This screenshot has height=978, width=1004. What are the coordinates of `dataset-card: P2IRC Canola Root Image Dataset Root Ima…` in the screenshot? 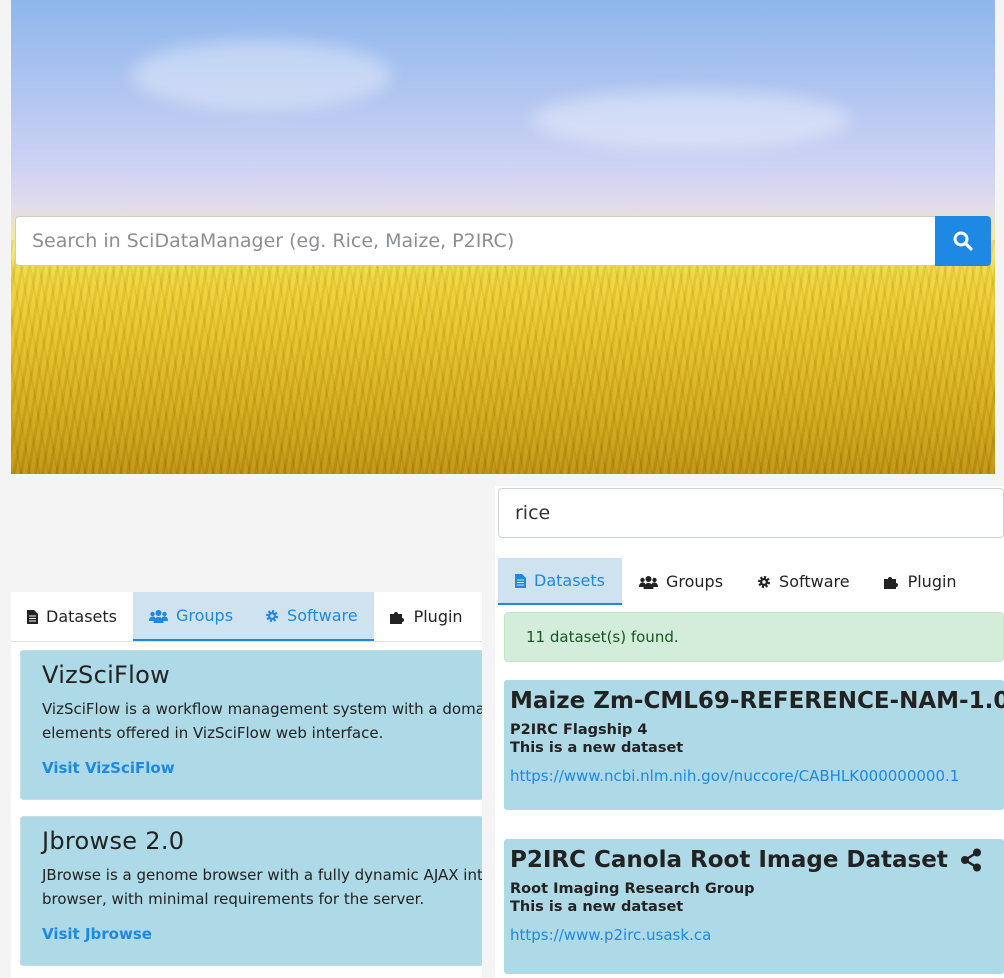 It's located at (754, 906).